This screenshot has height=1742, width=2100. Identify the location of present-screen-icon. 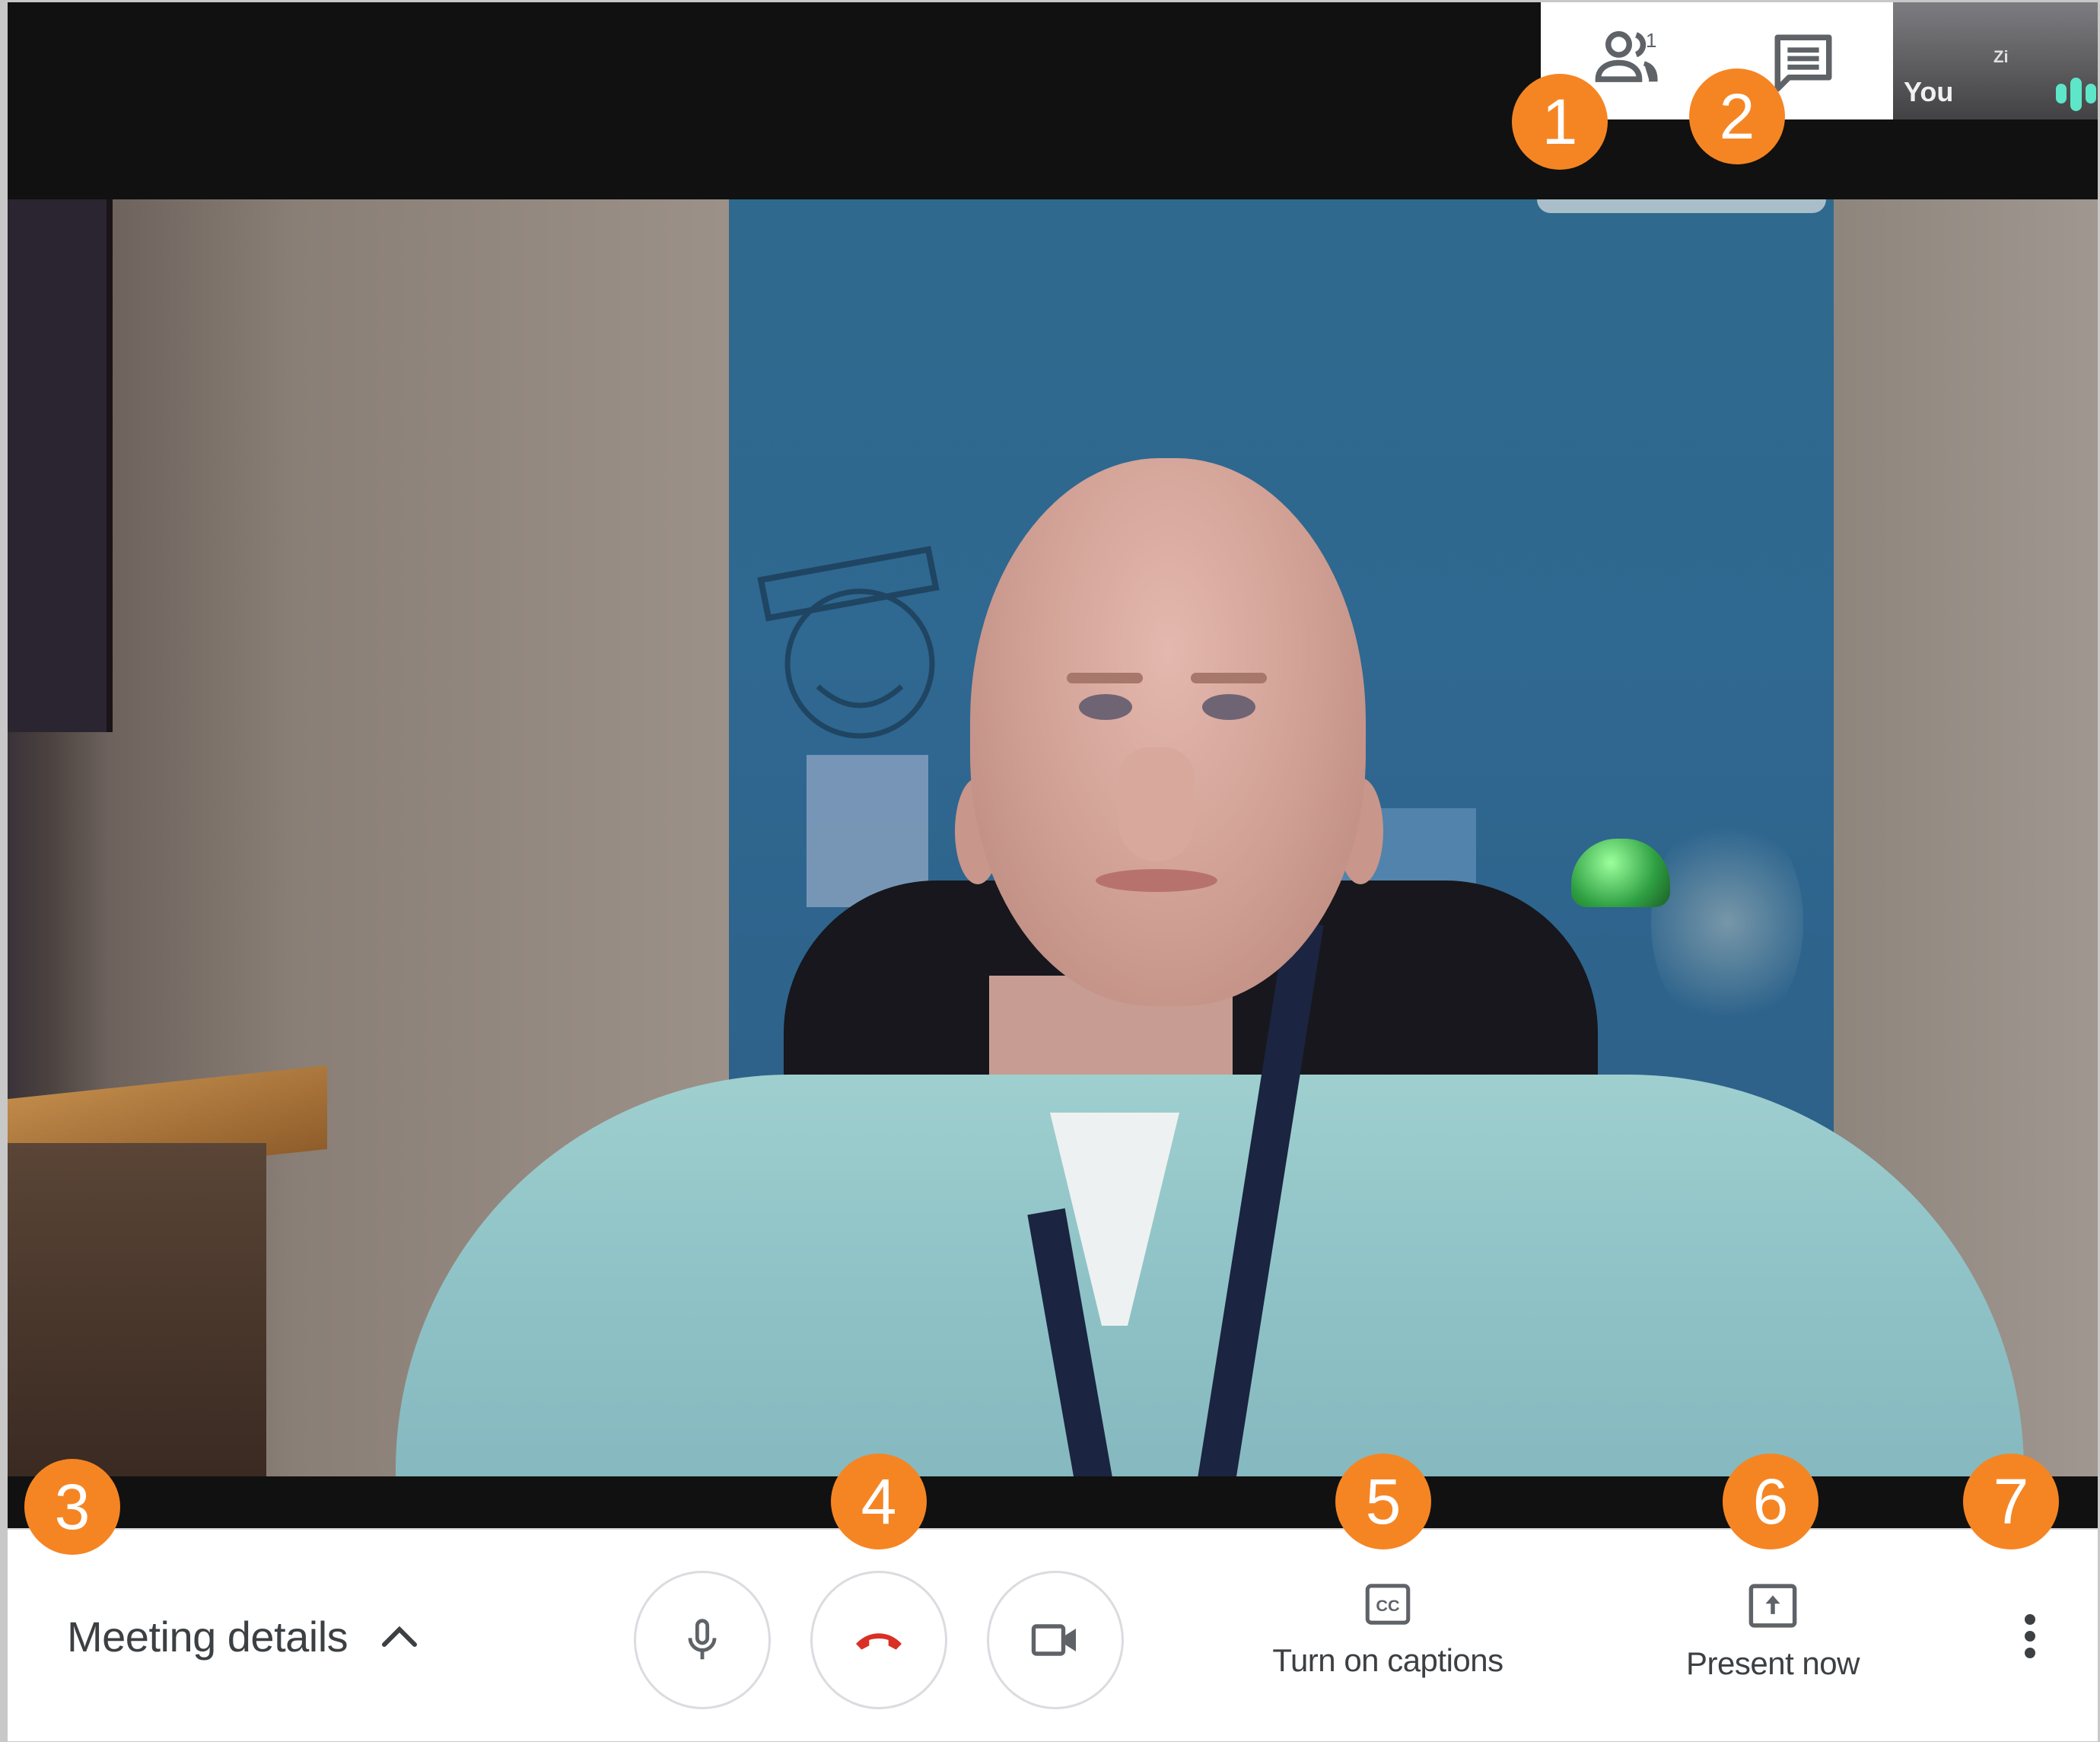
(1772, 1606).